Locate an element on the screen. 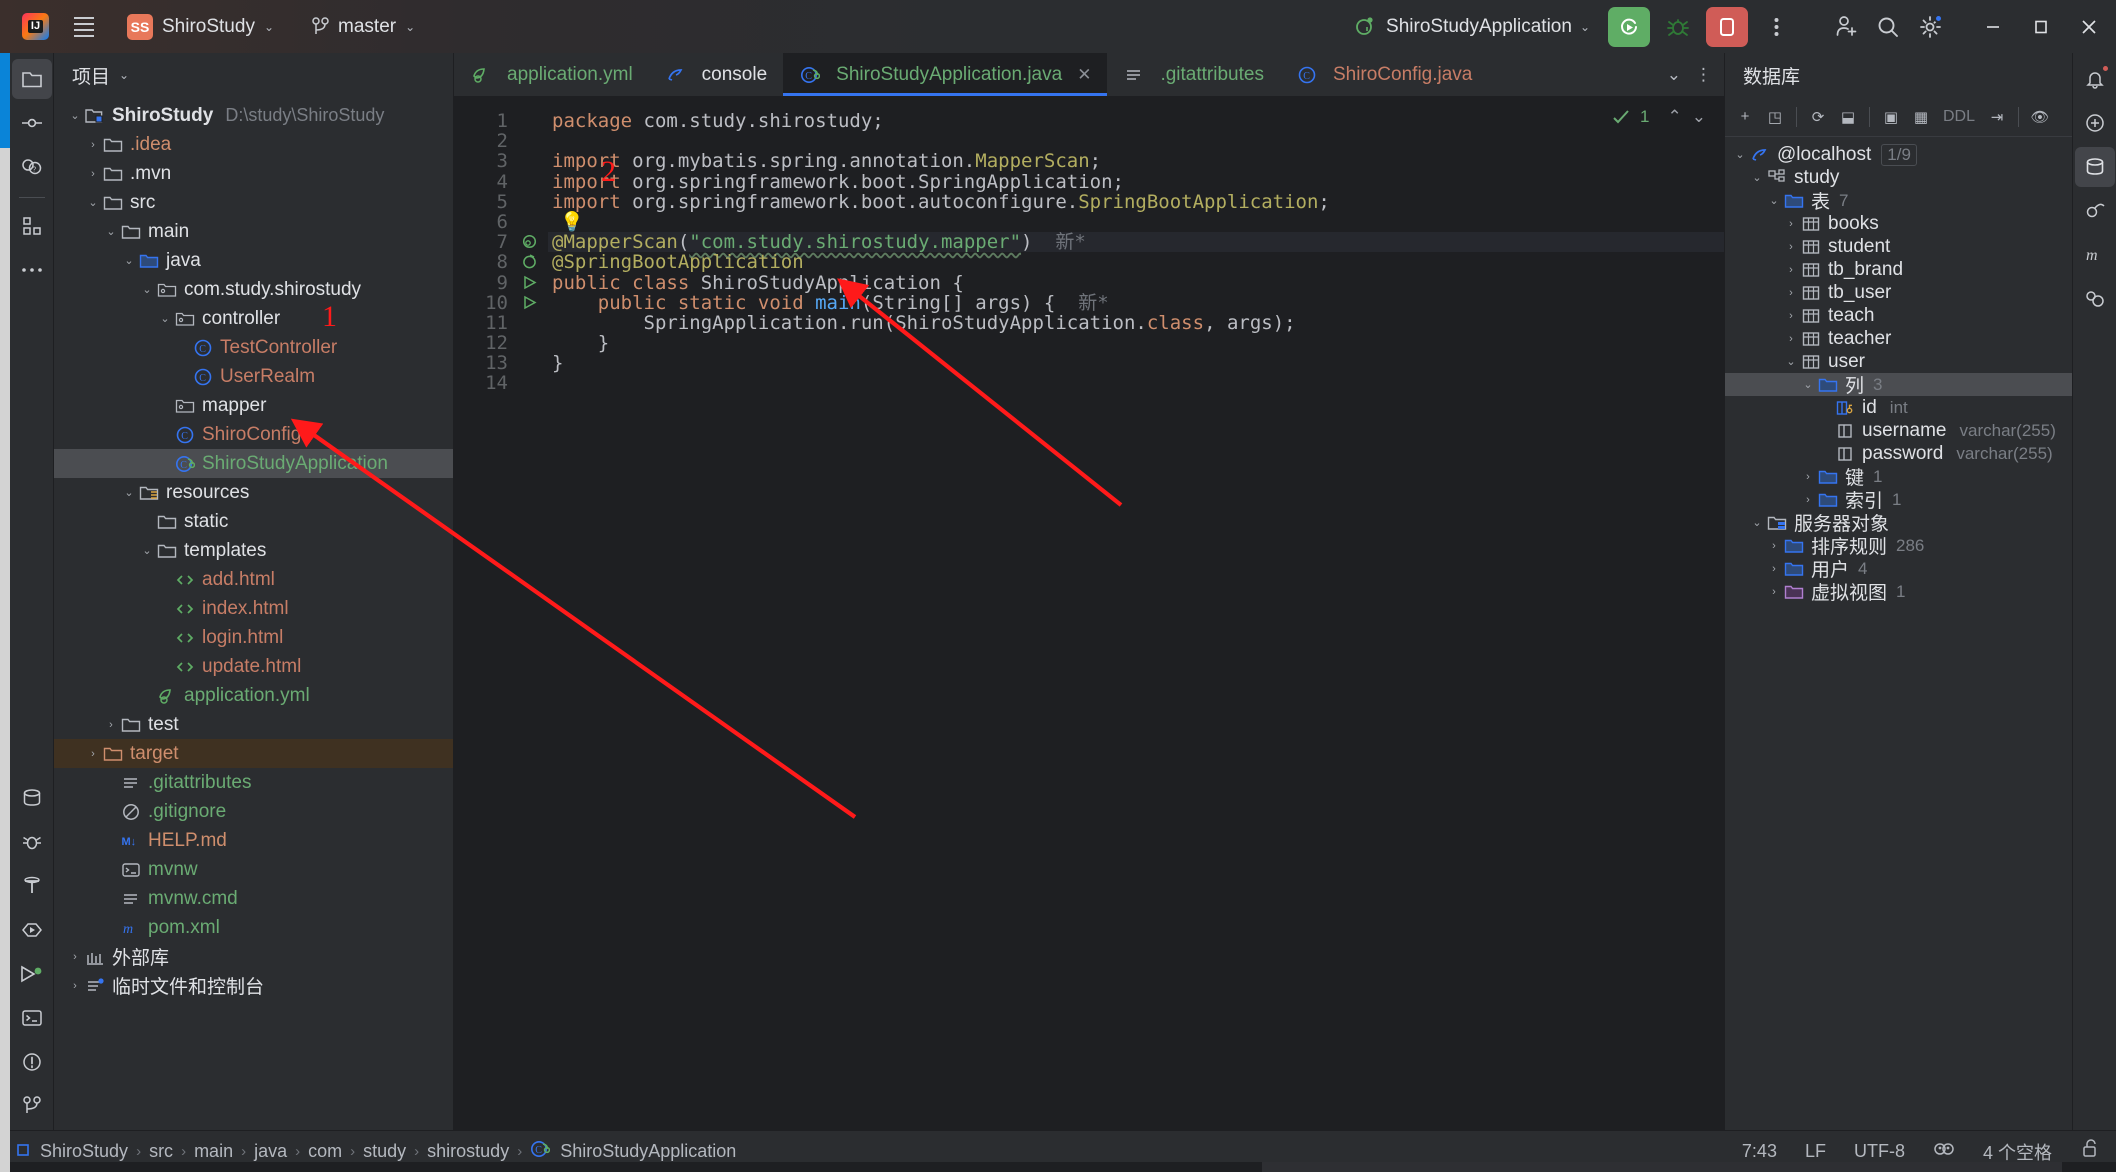 This screenshot has height=1172, width=2116. database-tree-item: › tb_user is located at coordinates (1898, 292).